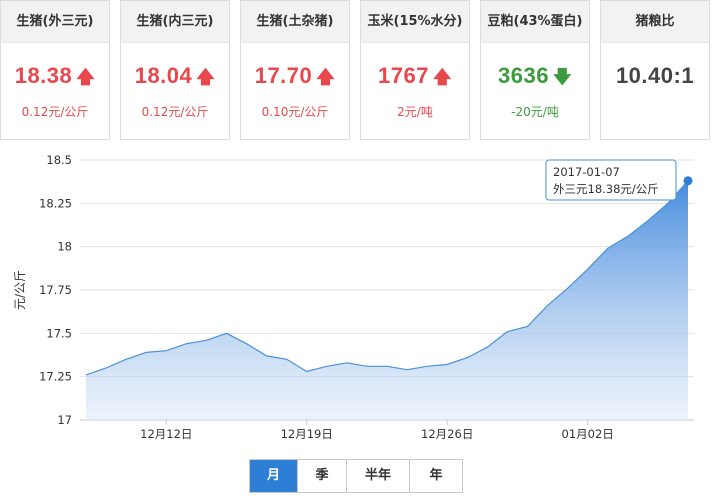 The image size is (712, 502). I want to click on card-title: 豆粕(43%蛋白), so click(535, 22).